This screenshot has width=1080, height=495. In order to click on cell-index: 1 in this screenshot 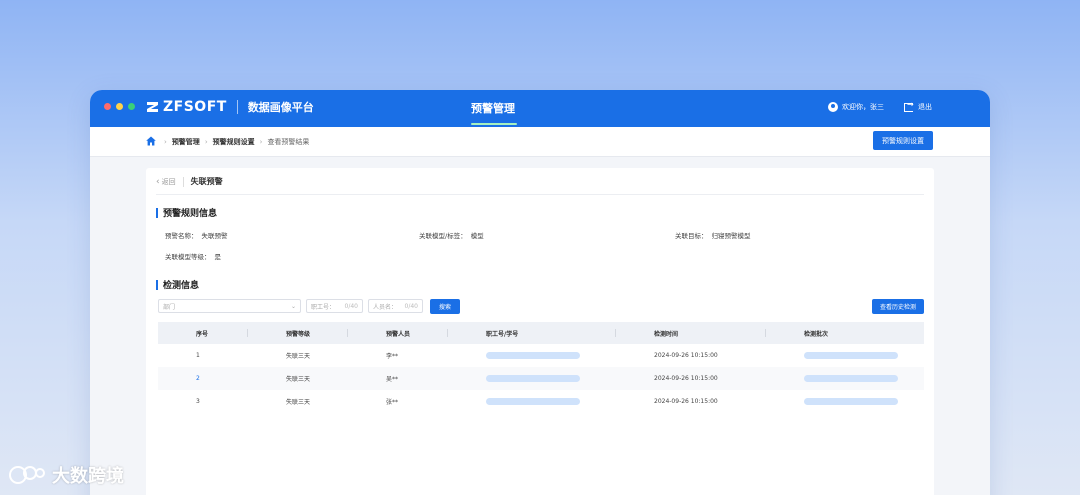, I will do `click(198, 355)`.